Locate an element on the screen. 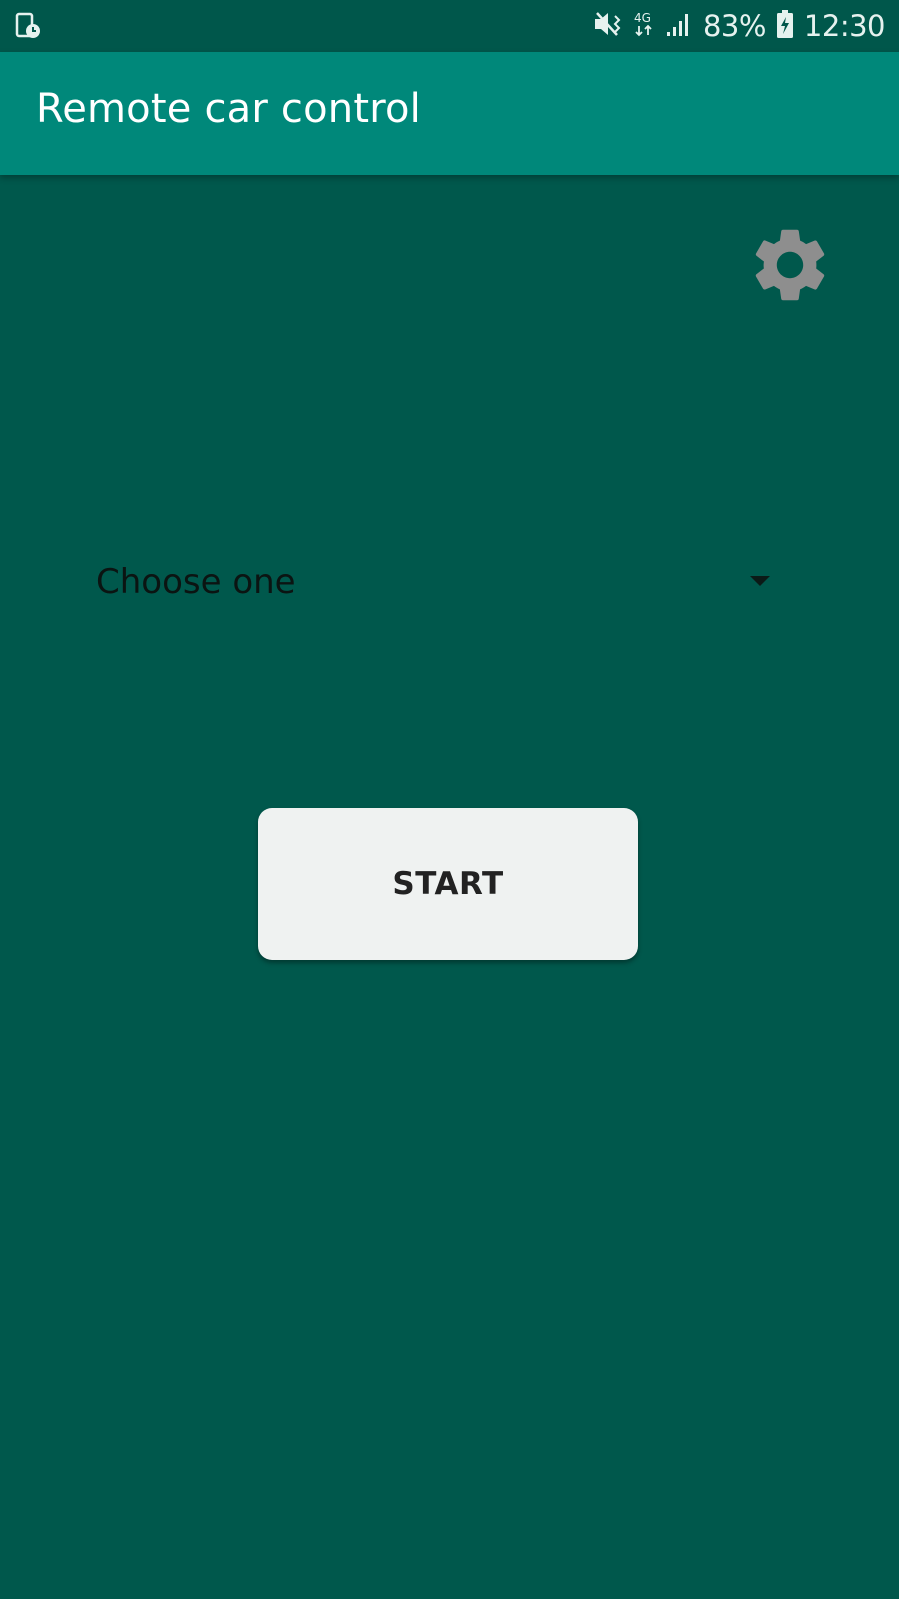  status-icons: 4G 83% 12:30 is located at coordinates (739, 26).